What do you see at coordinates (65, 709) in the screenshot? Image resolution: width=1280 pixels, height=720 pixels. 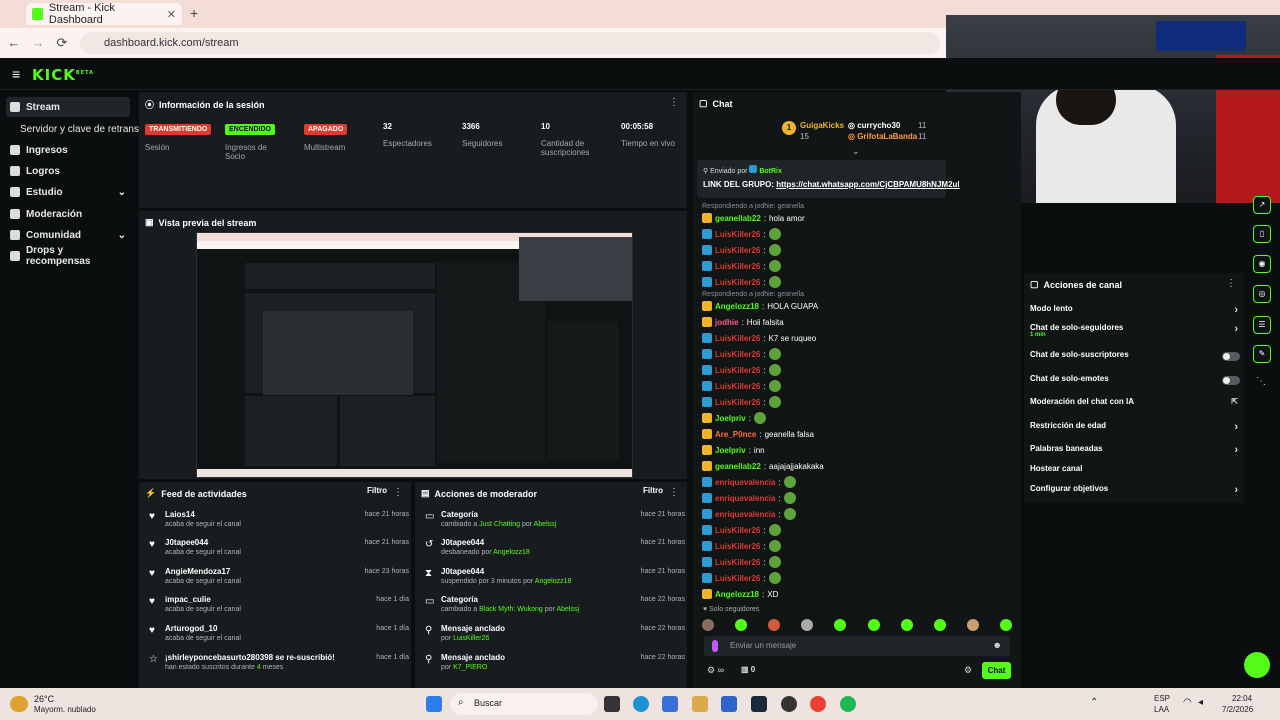 I see `weather-desc: Mayorm. nublado` at bounding box center [65, 709].